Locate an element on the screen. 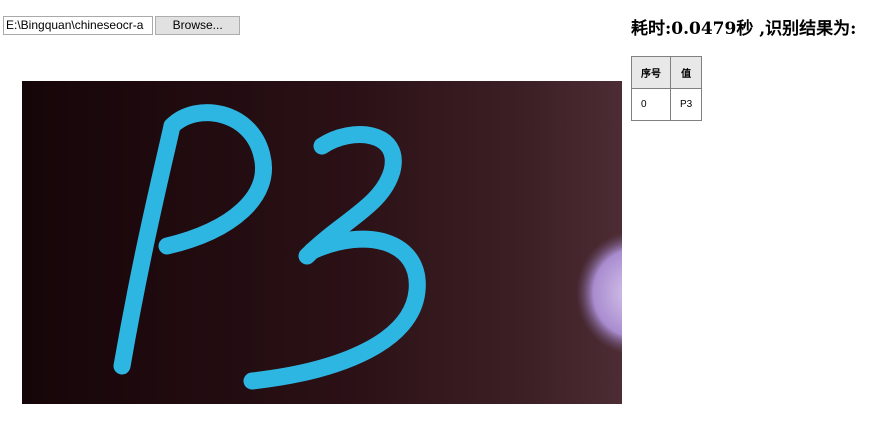 This screenshot has width=881, height=433. table-row: 0 P3 is located at coordinates (667, 104).